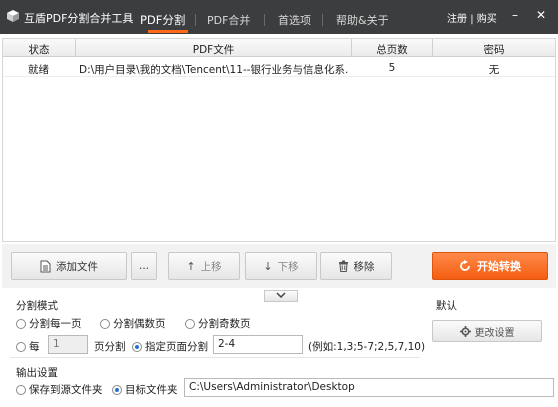 The height and width of the screenshot is (407, 558). I want to click on gear-icon, so click(465, 331).